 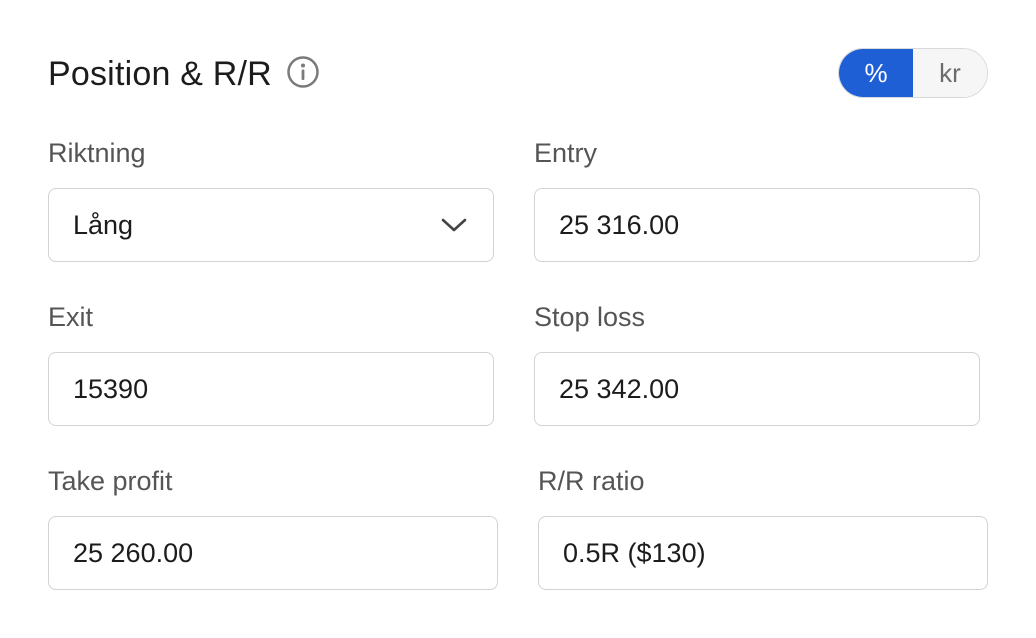 What do you see at coordinates (950, 73) in the screenshot?
I see `unit-toggle-kr: kr` at bounding box center [950, 73].